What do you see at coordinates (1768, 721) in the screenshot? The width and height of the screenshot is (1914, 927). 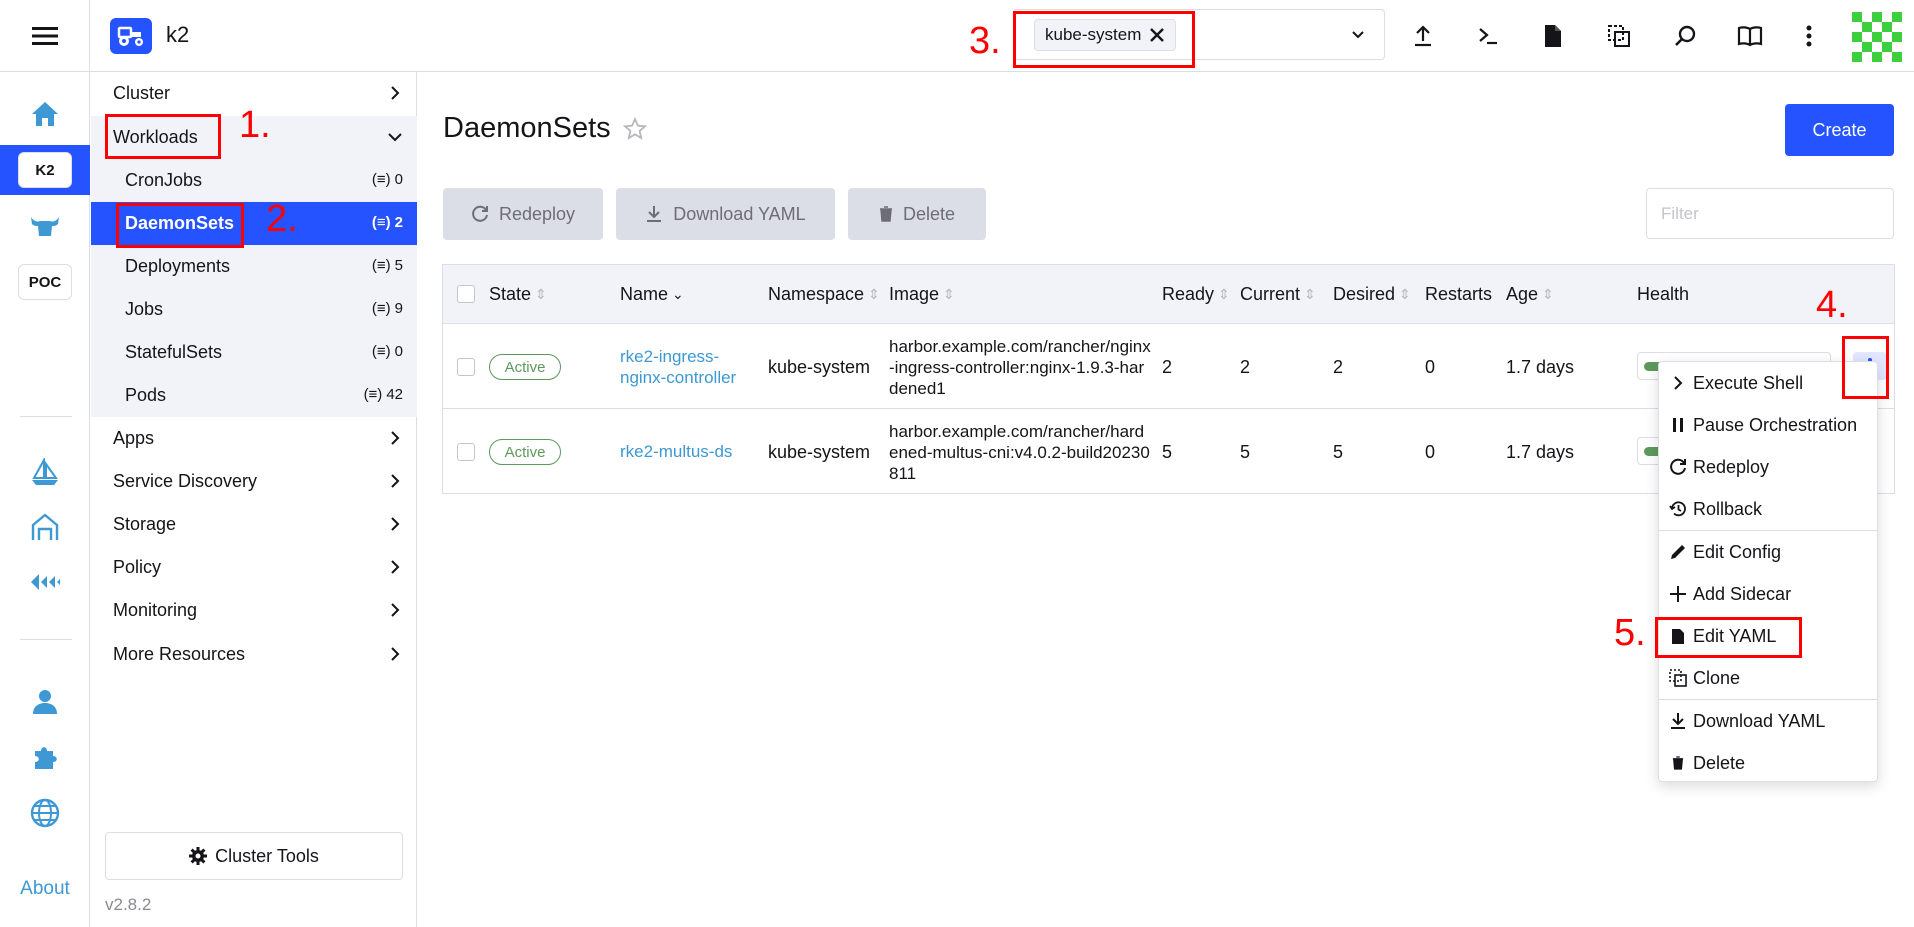 I see `menu-item-download-yaml: Download YAML` at bounding box center [1768, 721].